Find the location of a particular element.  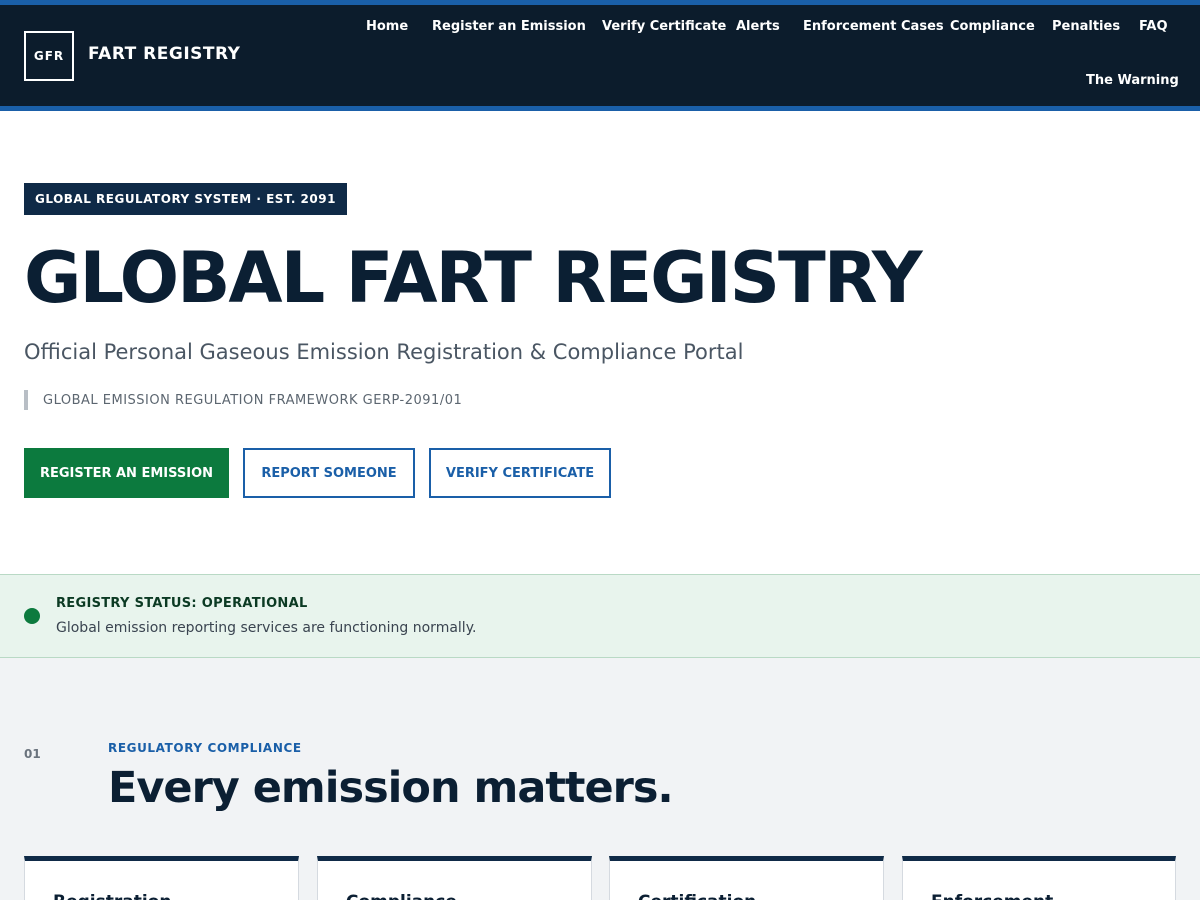

nav-verify-certificate: Verify Certificate is located at coordinates (664, 26).